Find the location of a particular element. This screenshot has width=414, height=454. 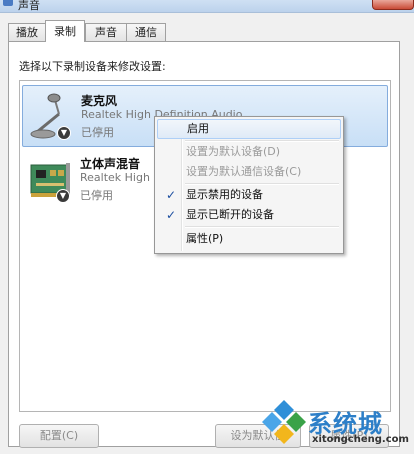

instruction-text: 选择以下录制设备来修改设置: is located at coordinates (92, 66).